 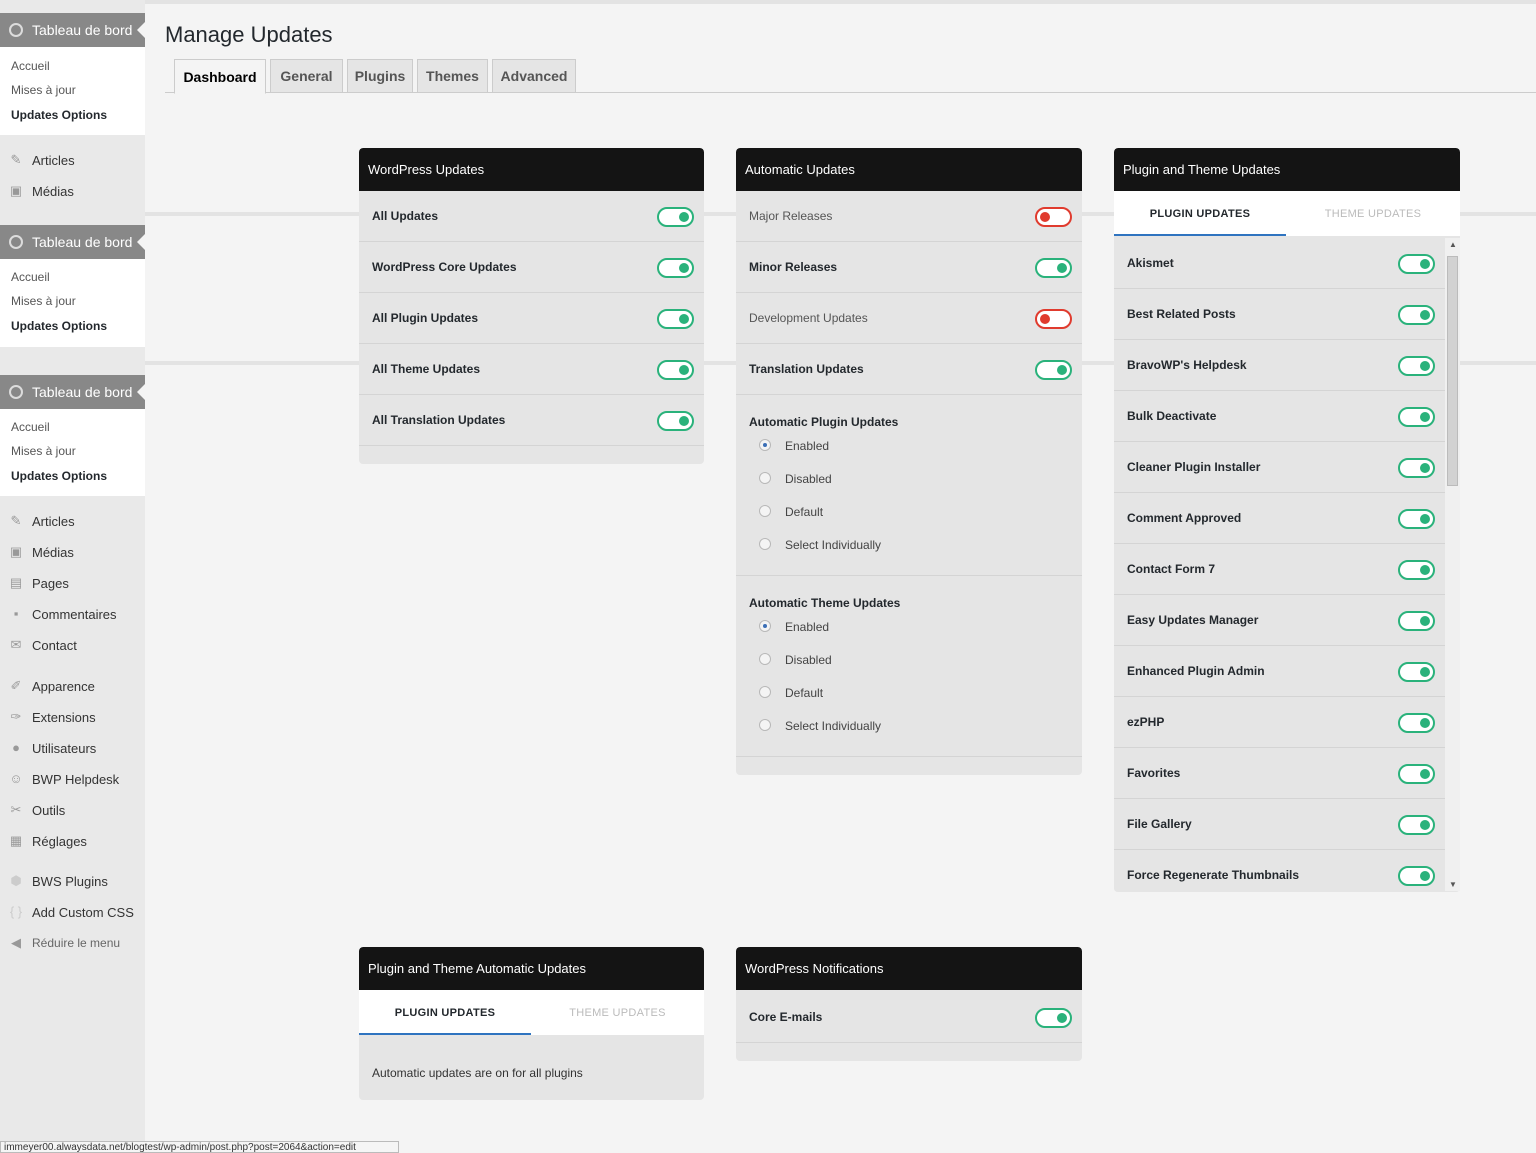 What do you see at coordinates (72, 717) in the screenshot?
I see `menu-extensions: ✑ Extensions` at bounding box center [72, 717].